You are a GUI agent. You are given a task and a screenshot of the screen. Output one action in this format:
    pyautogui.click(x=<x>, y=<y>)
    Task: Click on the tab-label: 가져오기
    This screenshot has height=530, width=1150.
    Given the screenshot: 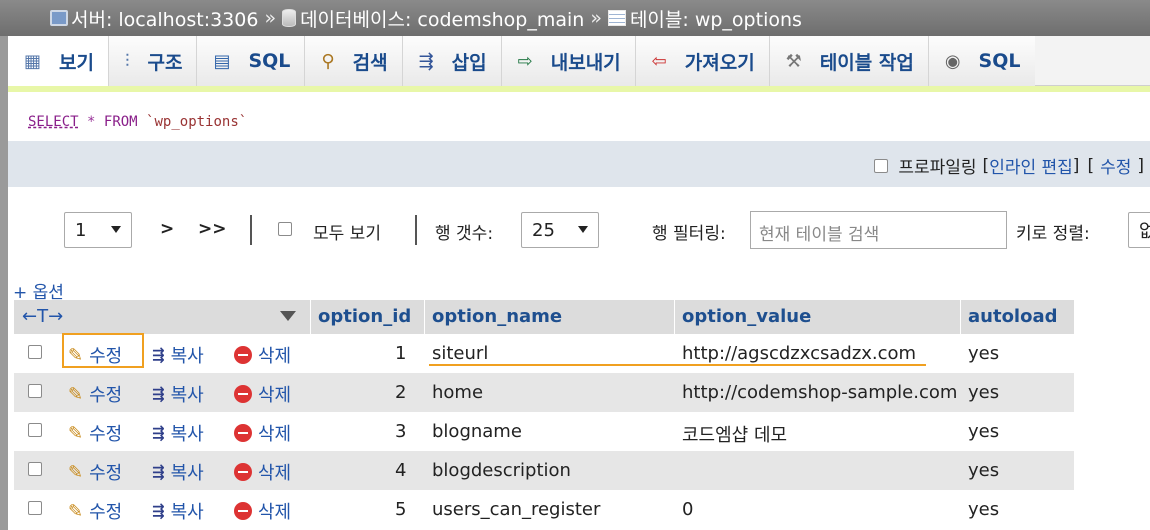 What is the action you would take?
    pyautogui.click(x=719, y=62)
    